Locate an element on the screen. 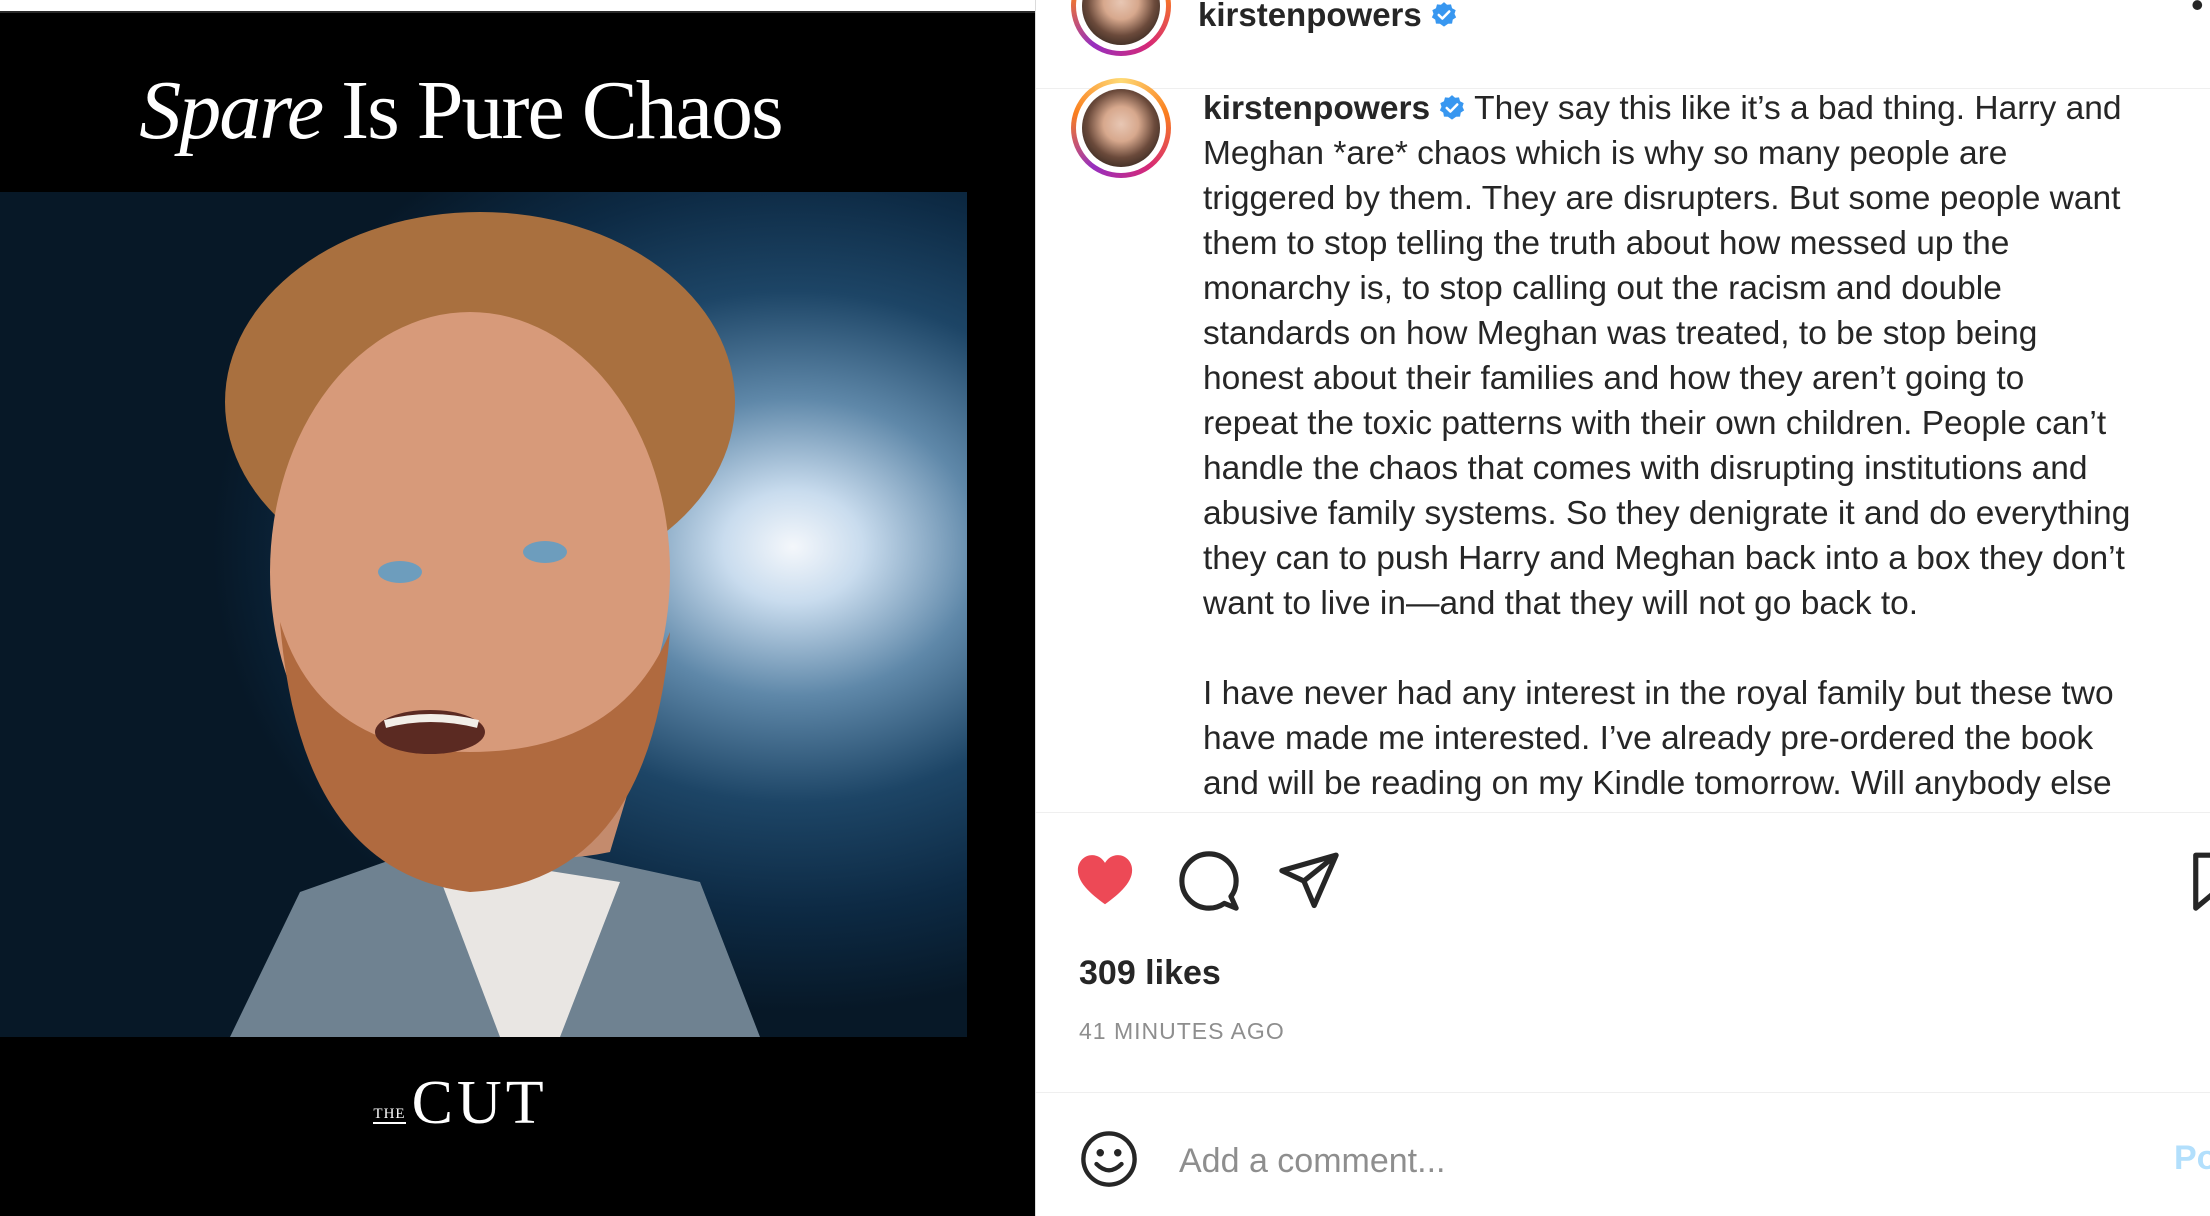 This screenshot has width=2210, height=1216. image-headline: Spare Is Pure Chaos is located at coordinates (460, 110).